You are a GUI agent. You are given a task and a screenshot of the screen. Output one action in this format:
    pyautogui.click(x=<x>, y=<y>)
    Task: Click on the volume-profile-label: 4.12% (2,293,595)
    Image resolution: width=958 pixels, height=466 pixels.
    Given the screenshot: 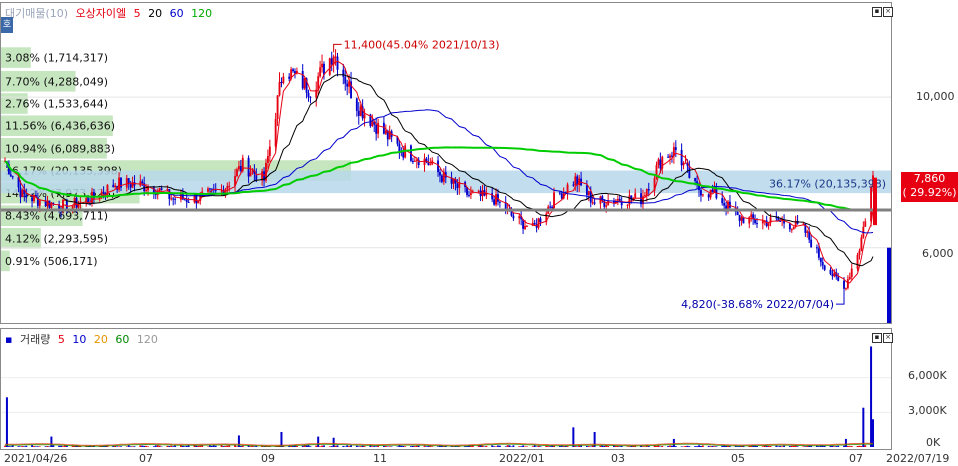 What is the action you would take?
    pyautogui.click(x=56, y=238)
    